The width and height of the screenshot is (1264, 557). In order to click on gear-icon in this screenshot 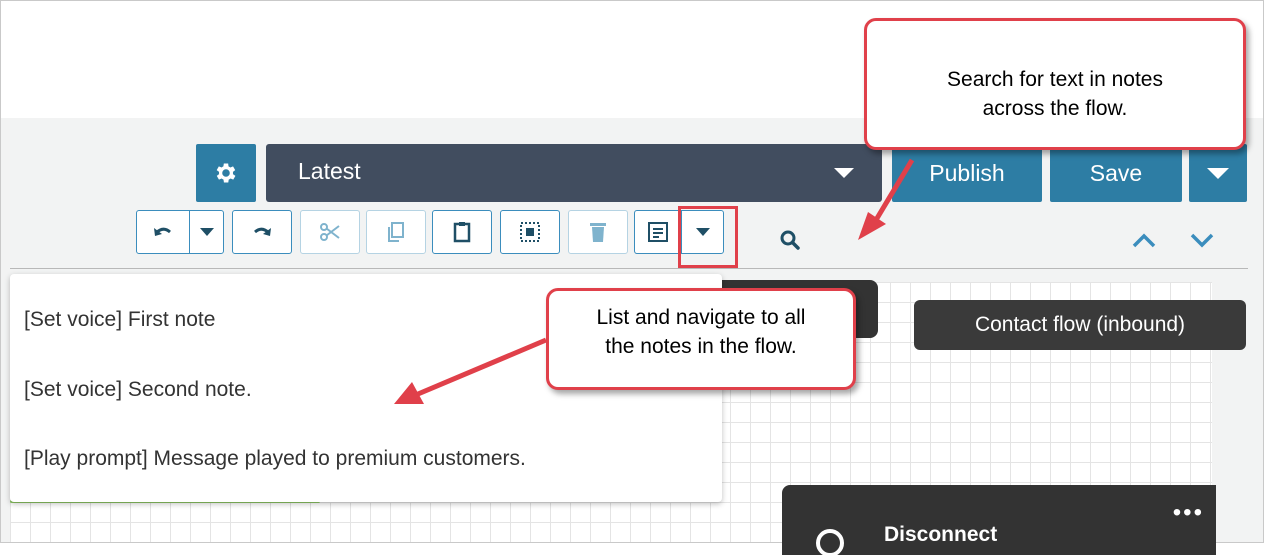, I will do `click(226, 173)`.